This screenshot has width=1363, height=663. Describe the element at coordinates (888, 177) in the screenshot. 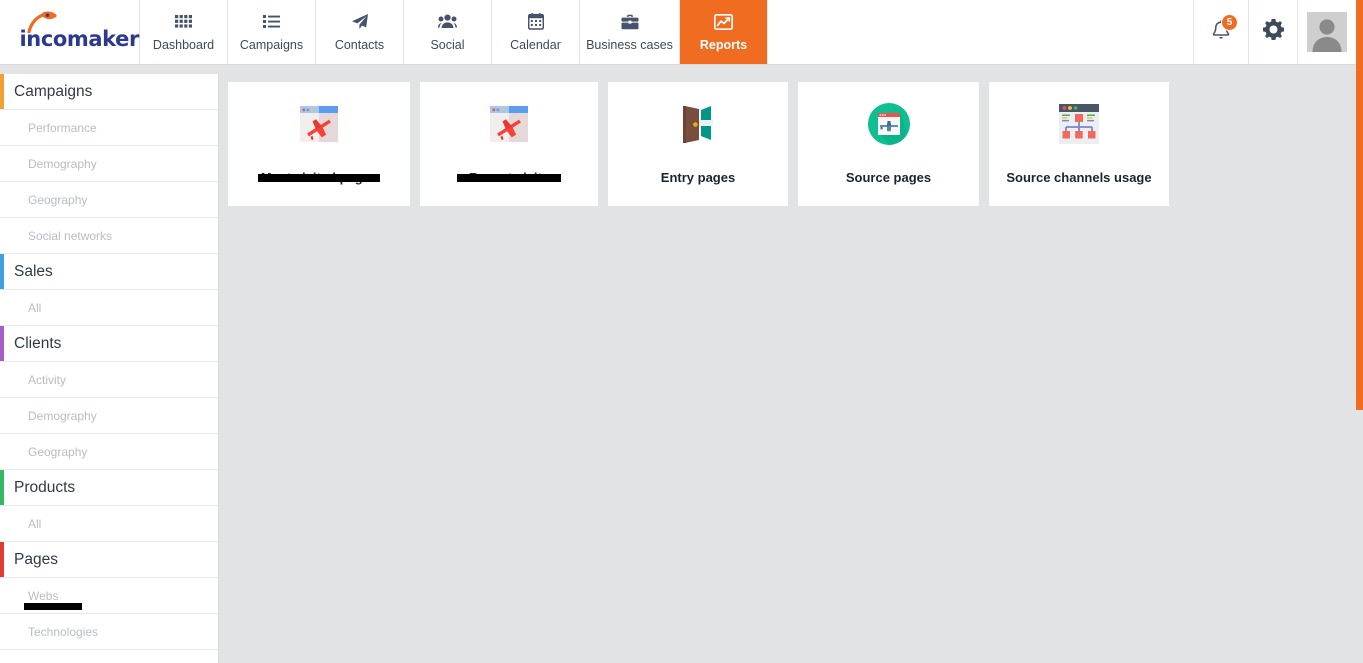

I see `report-card-label: Source pages` at that location.